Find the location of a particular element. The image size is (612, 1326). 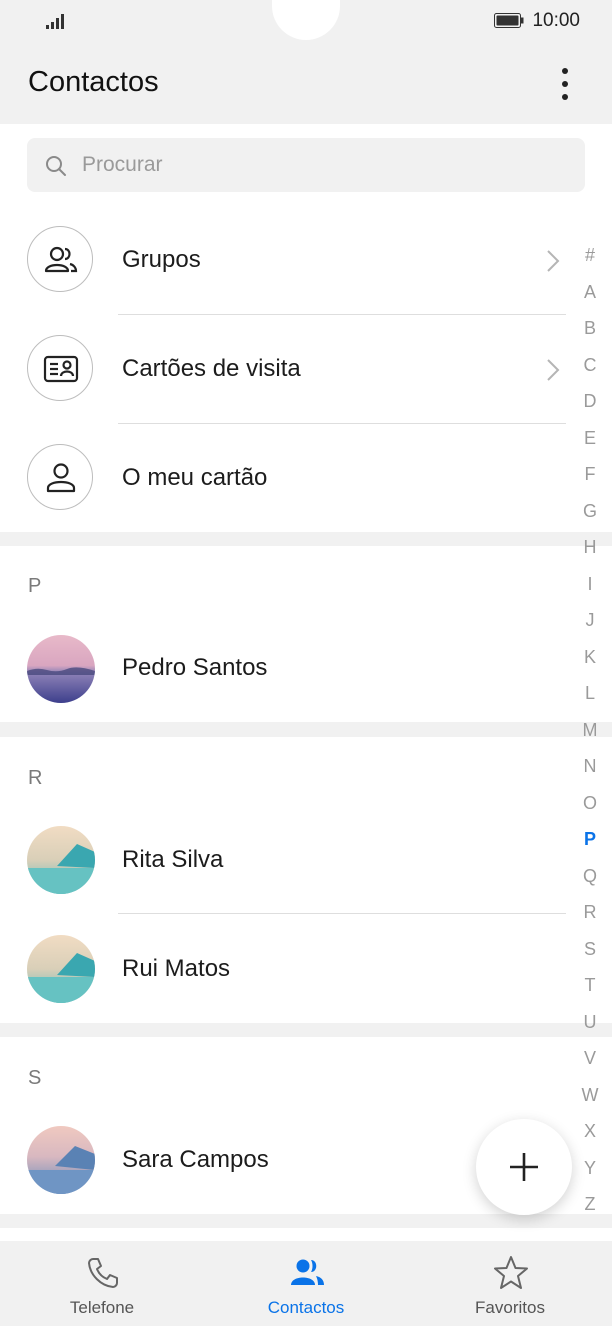

tab-favorites: Favoritos is located at coordinates (510, 1283).